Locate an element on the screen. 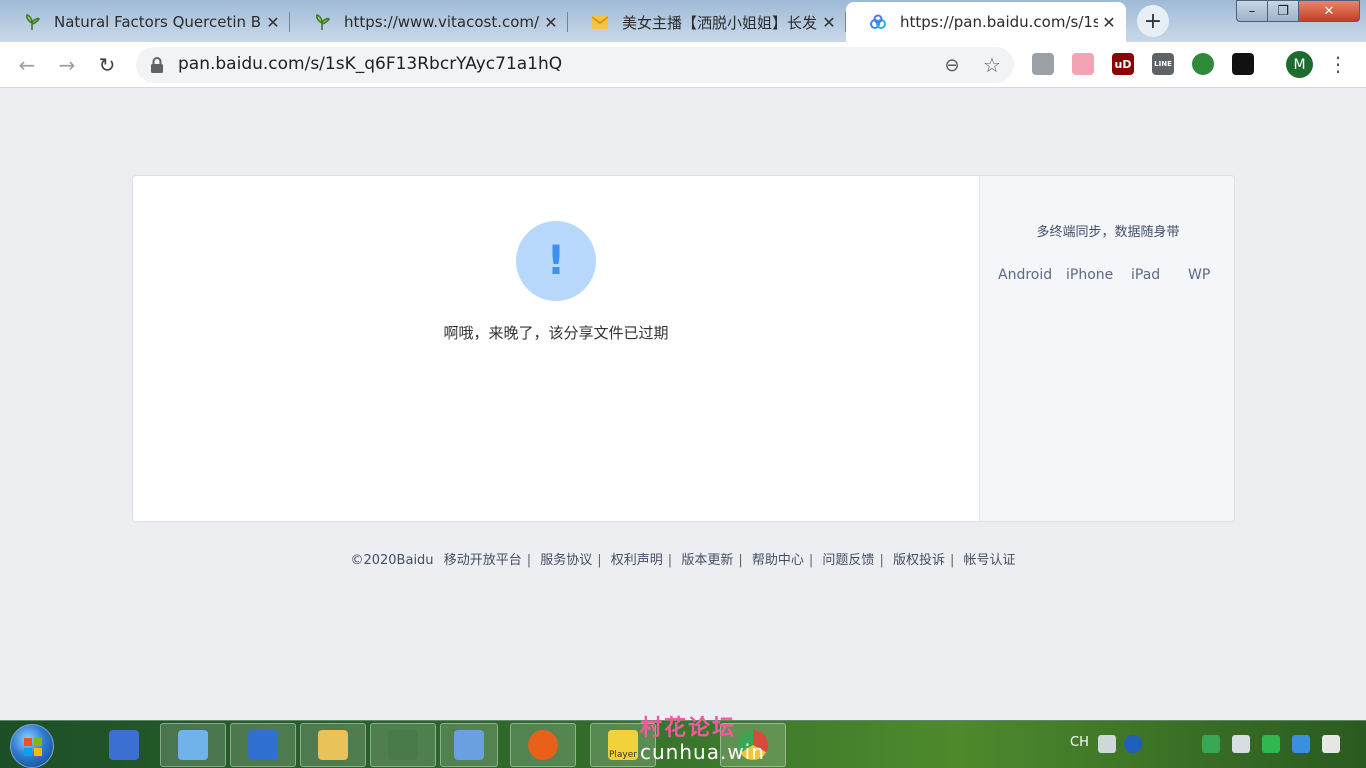  gray-extension-icon is located at coordinates (1043, 64).